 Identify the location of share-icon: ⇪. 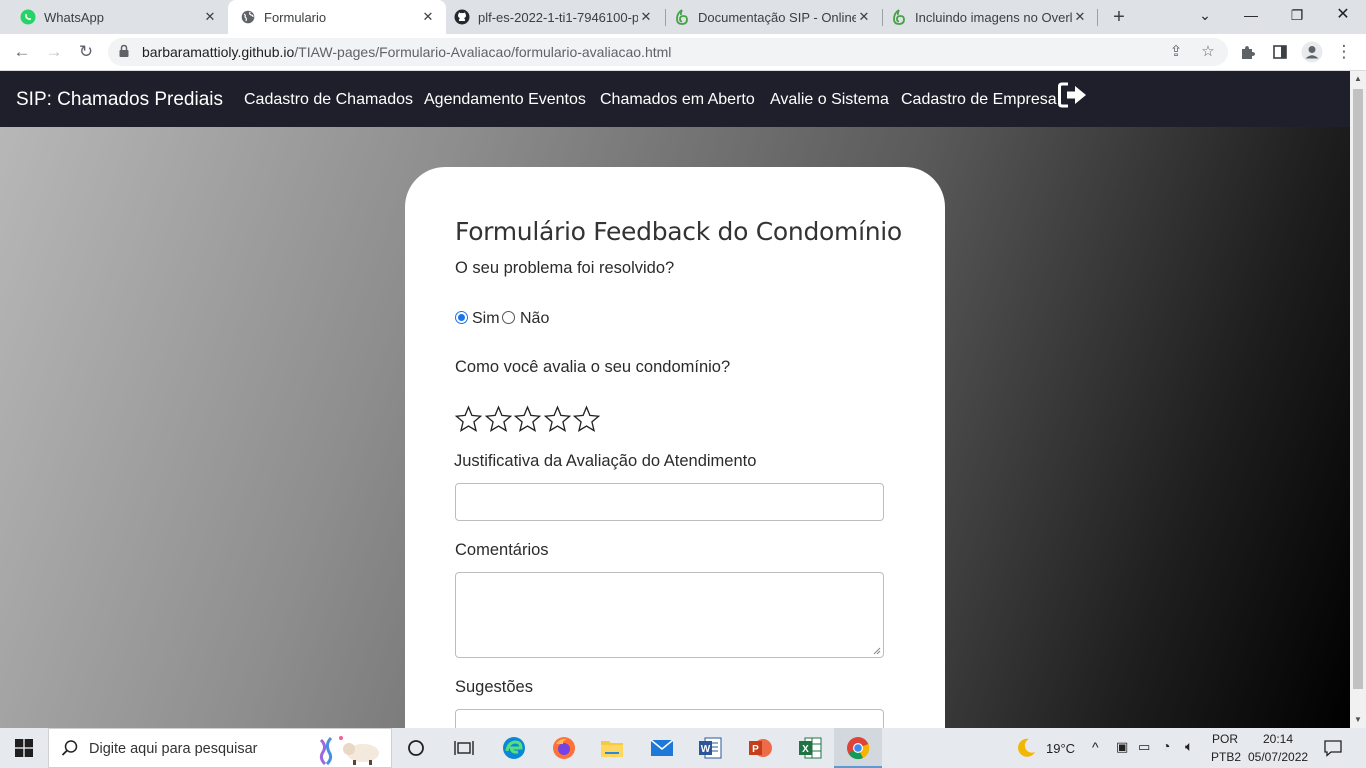
(1176, 52).